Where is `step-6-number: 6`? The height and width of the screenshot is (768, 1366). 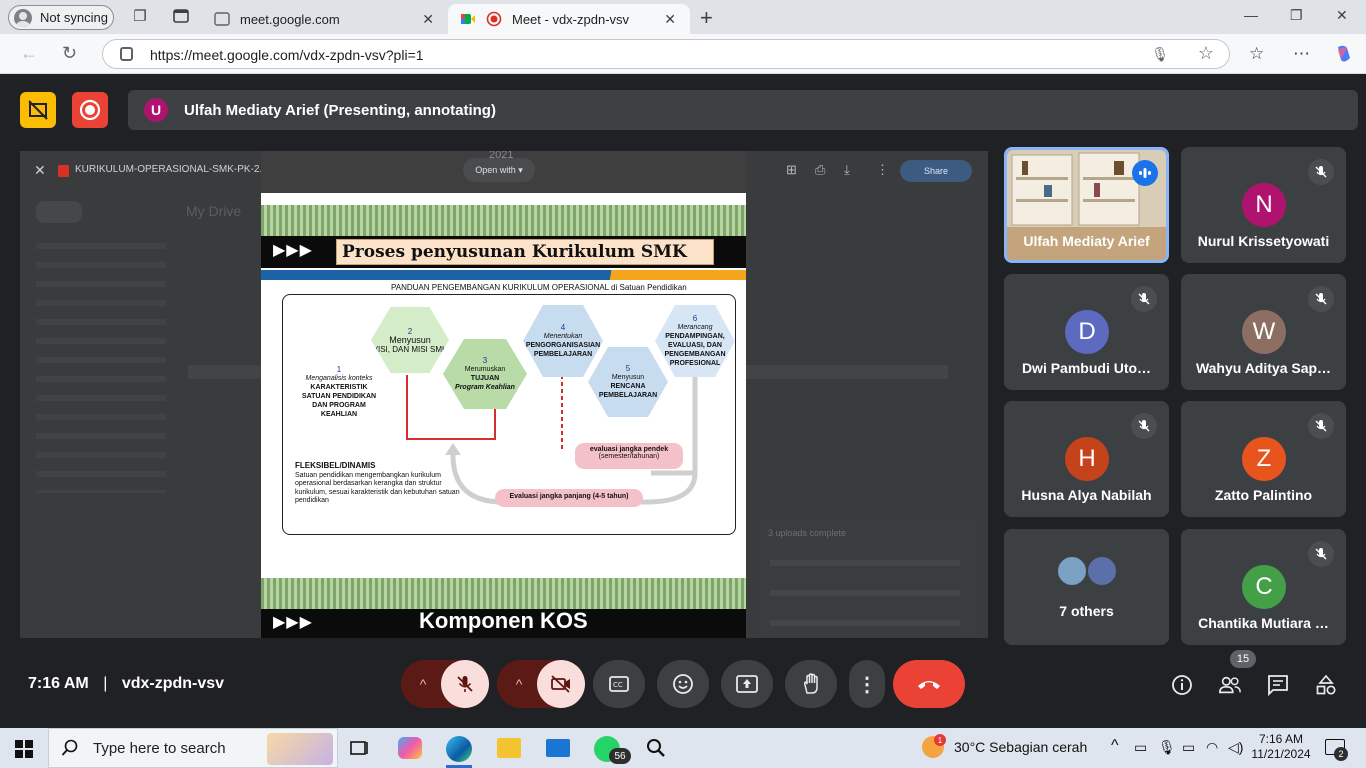 step-6-number: 6 is located at coordinates (695, 318).